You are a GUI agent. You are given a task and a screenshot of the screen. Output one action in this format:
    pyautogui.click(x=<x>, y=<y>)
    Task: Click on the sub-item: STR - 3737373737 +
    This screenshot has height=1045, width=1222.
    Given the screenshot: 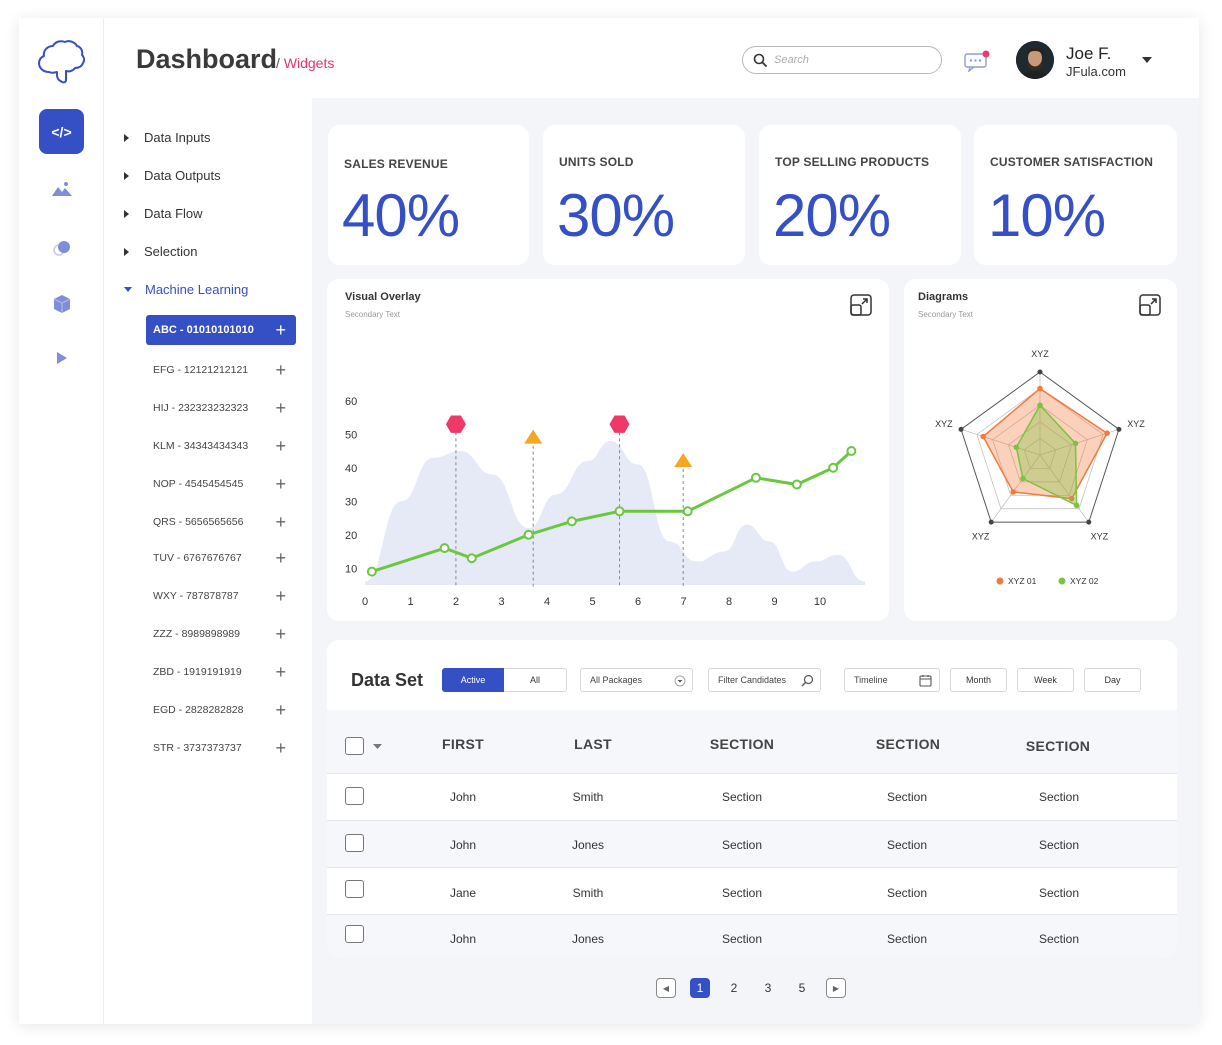 What is the action you would take?
    pyautogui.click(x=221, y=748)
    